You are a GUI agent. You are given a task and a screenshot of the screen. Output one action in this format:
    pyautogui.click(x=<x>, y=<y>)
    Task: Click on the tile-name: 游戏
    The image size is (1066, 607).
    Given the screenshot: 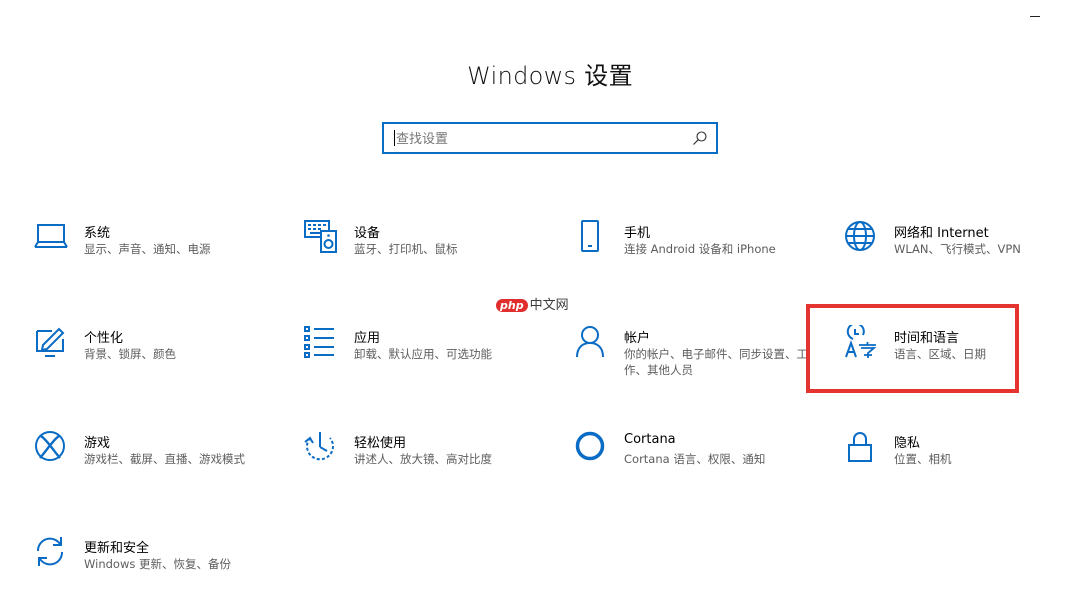 What is the action you would take?
    pyautogui.click(x=97, y=443)
    